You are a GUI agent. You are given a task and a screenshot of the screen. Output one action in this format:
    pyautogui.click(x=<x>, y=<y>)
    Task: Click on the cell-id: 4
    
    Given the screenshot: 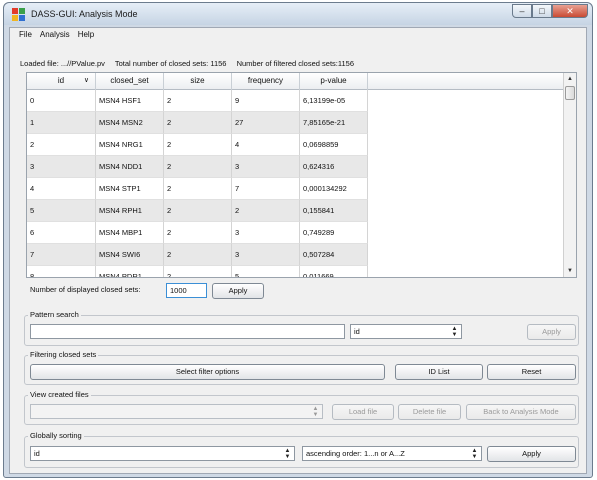 What is the action you would take?
    pyautogui.click(x=61, y=189)
    